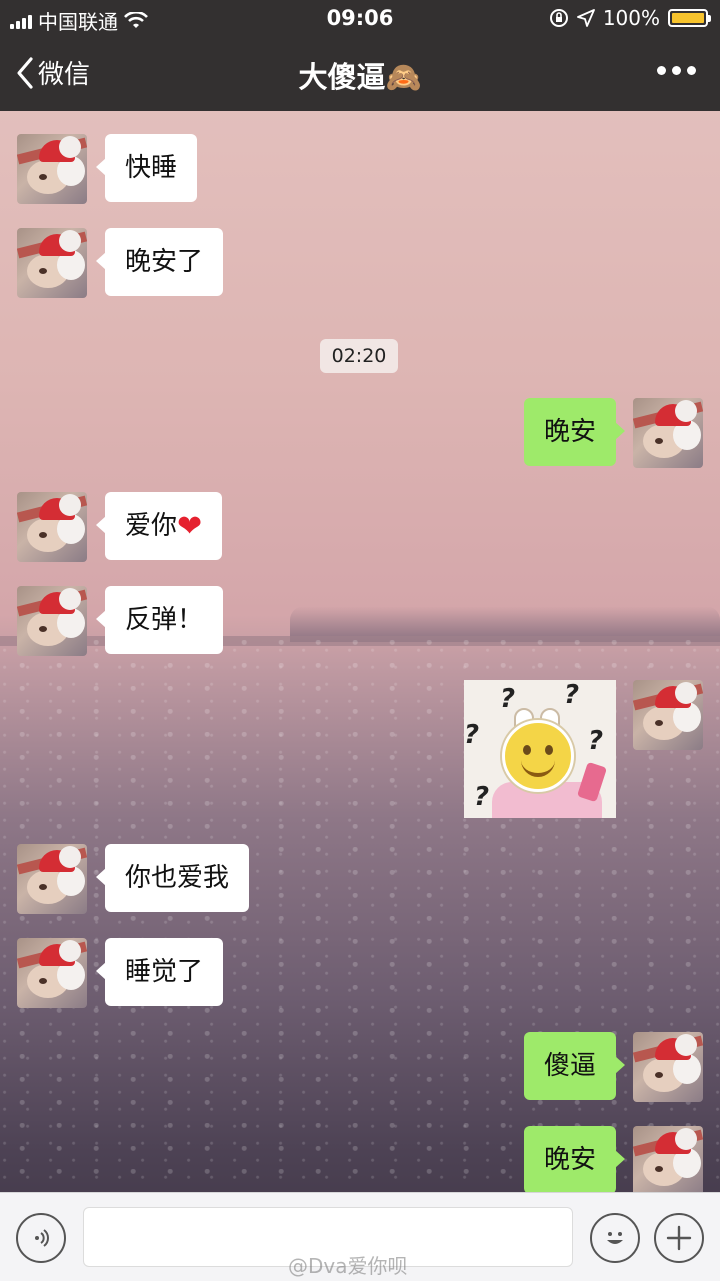 Image resolution: width=720 pixels, height=1281 pixels. I want to click on message-bubble-received: 睡觉了, so click(159, 972).